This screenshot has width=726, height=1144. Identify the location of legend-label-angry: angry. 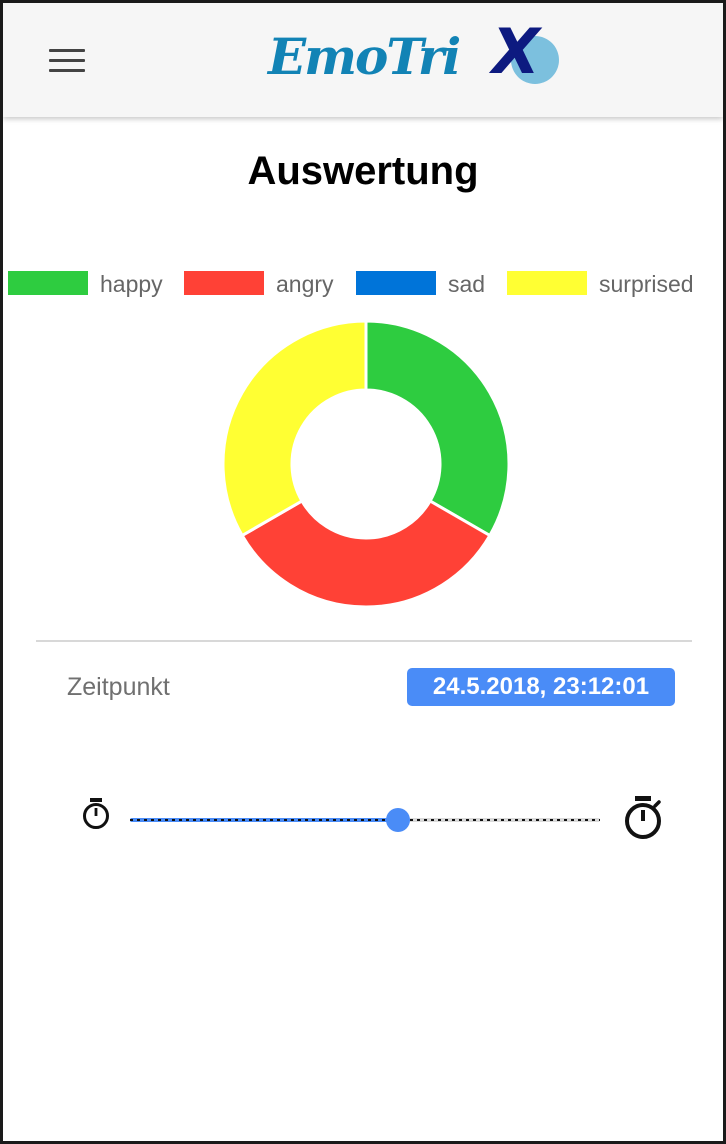
(305, 284).